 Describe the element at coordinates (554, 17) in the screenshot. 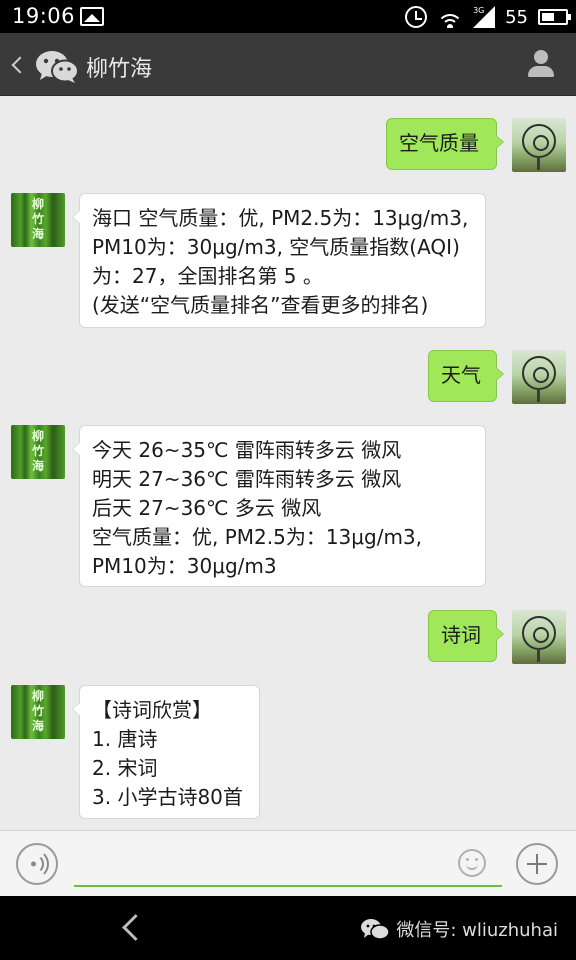

I see `battery-icon` at that location.